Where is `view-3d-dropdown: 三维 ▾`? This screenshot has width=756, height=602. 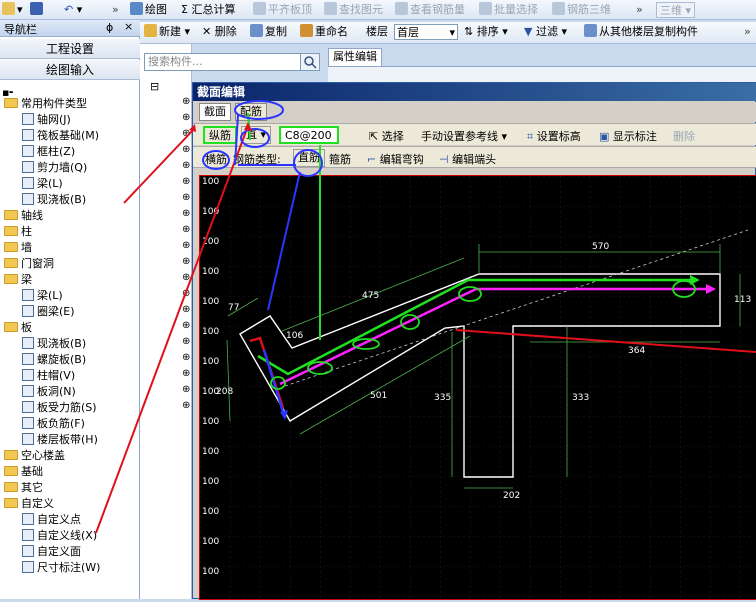
view-3d-dropdown: 三维 ▾ is located at coordinates (676, 10).